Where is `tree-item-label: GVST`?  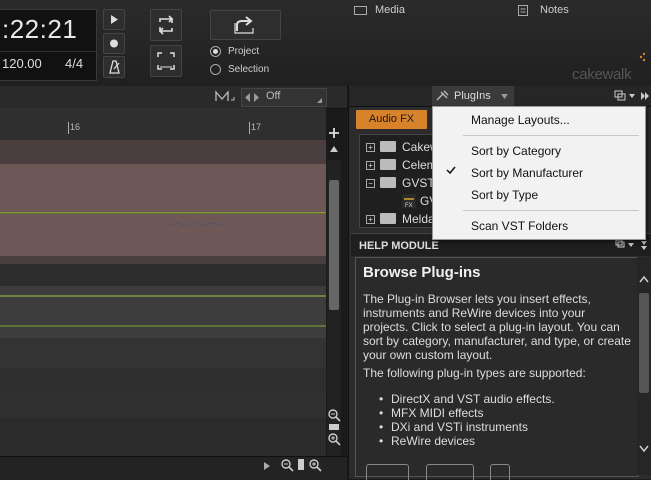
tree-item-label: GVST is located at coordinates (418, 183).